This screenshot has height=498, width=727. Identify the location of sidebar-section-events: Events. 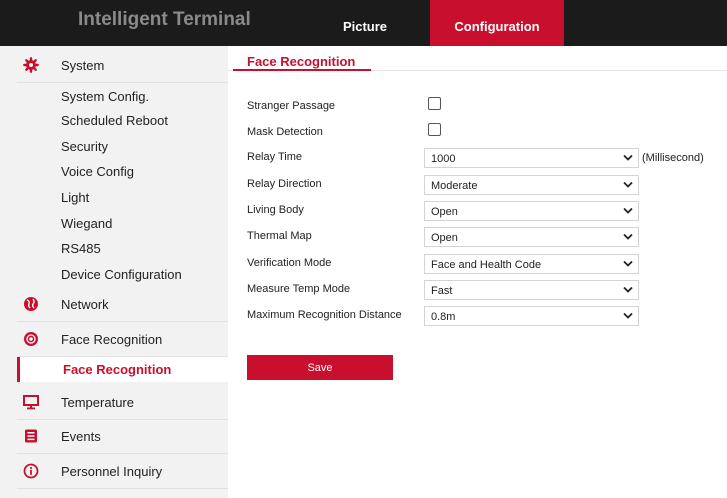
(122, 437).